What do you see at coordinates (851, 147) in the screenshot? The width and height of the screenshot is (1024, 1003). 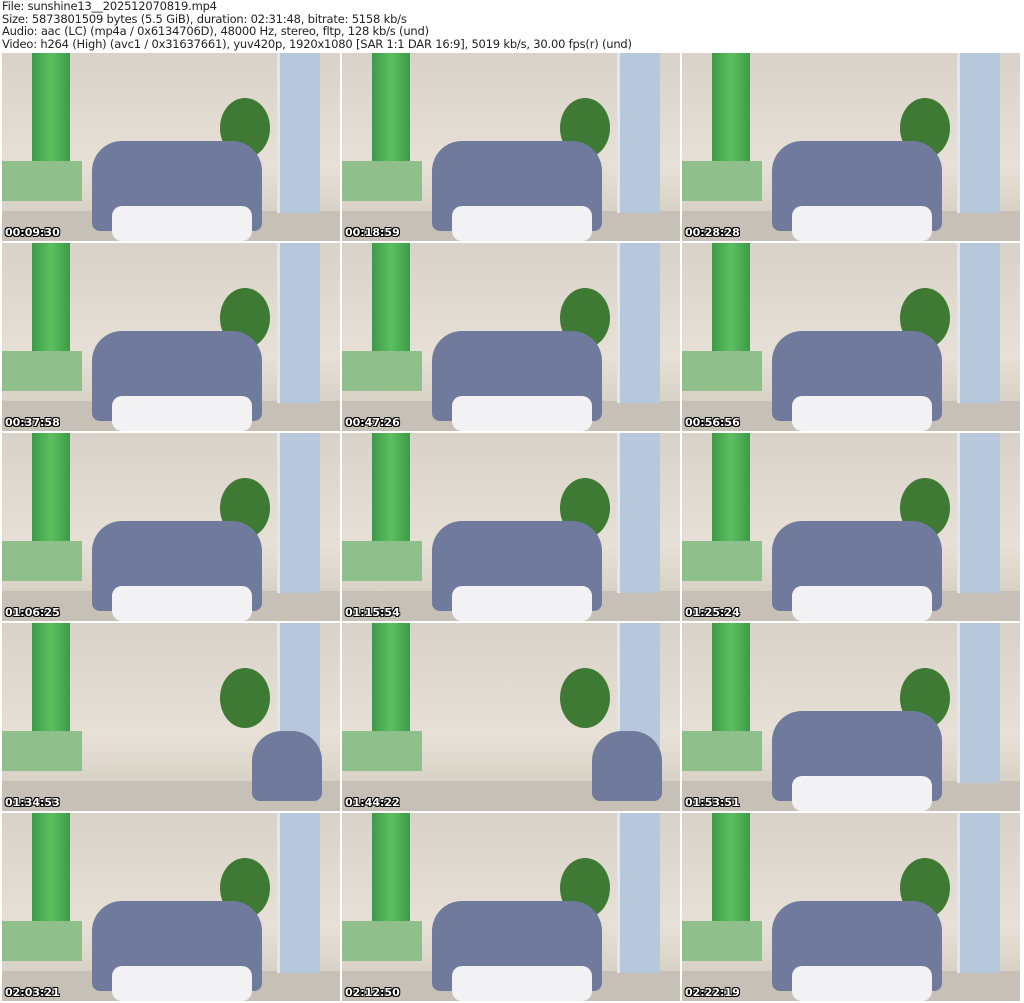 I see `video-thumbnail: 00:28:28` at bounding box center [851, 147].